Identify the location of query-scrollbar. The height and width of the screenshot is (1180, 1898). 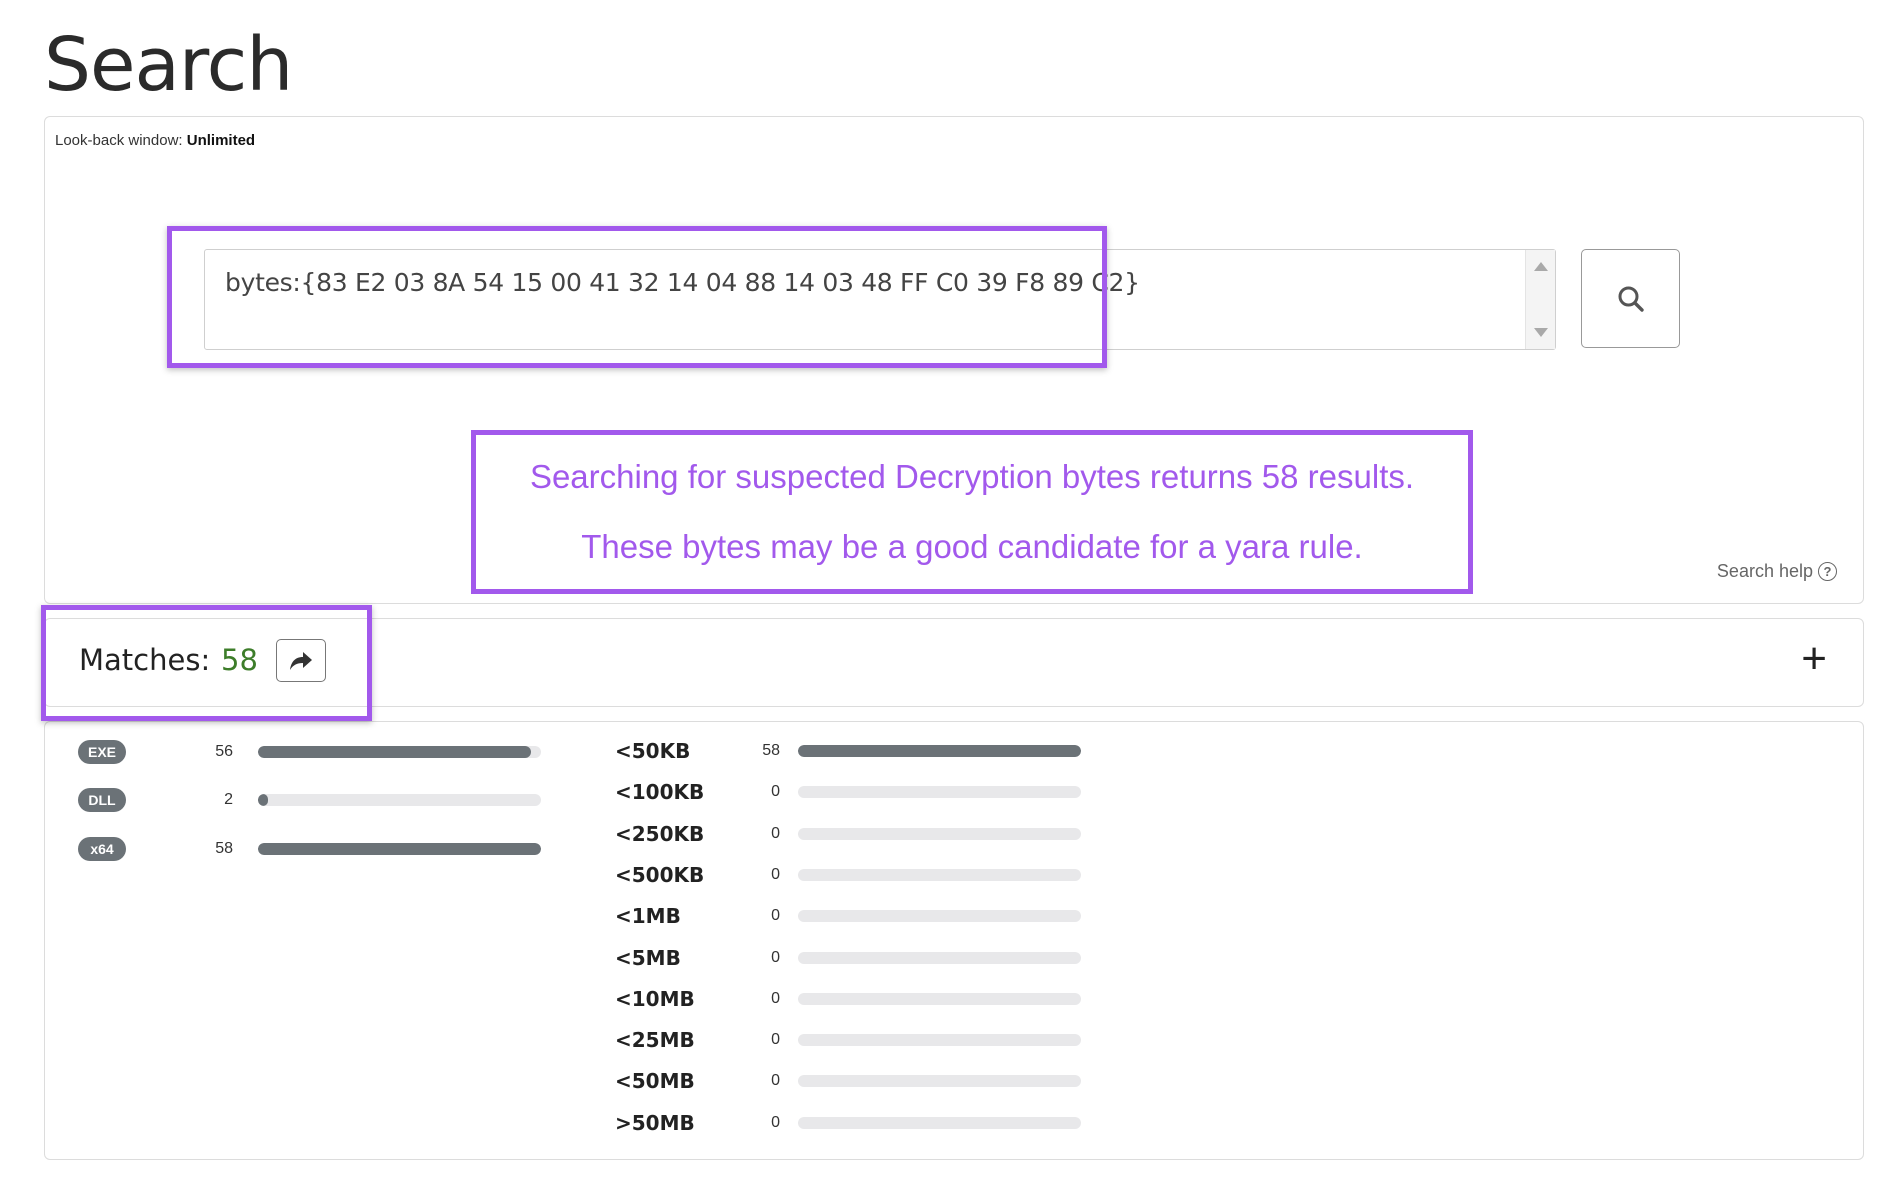
(1540, 299).